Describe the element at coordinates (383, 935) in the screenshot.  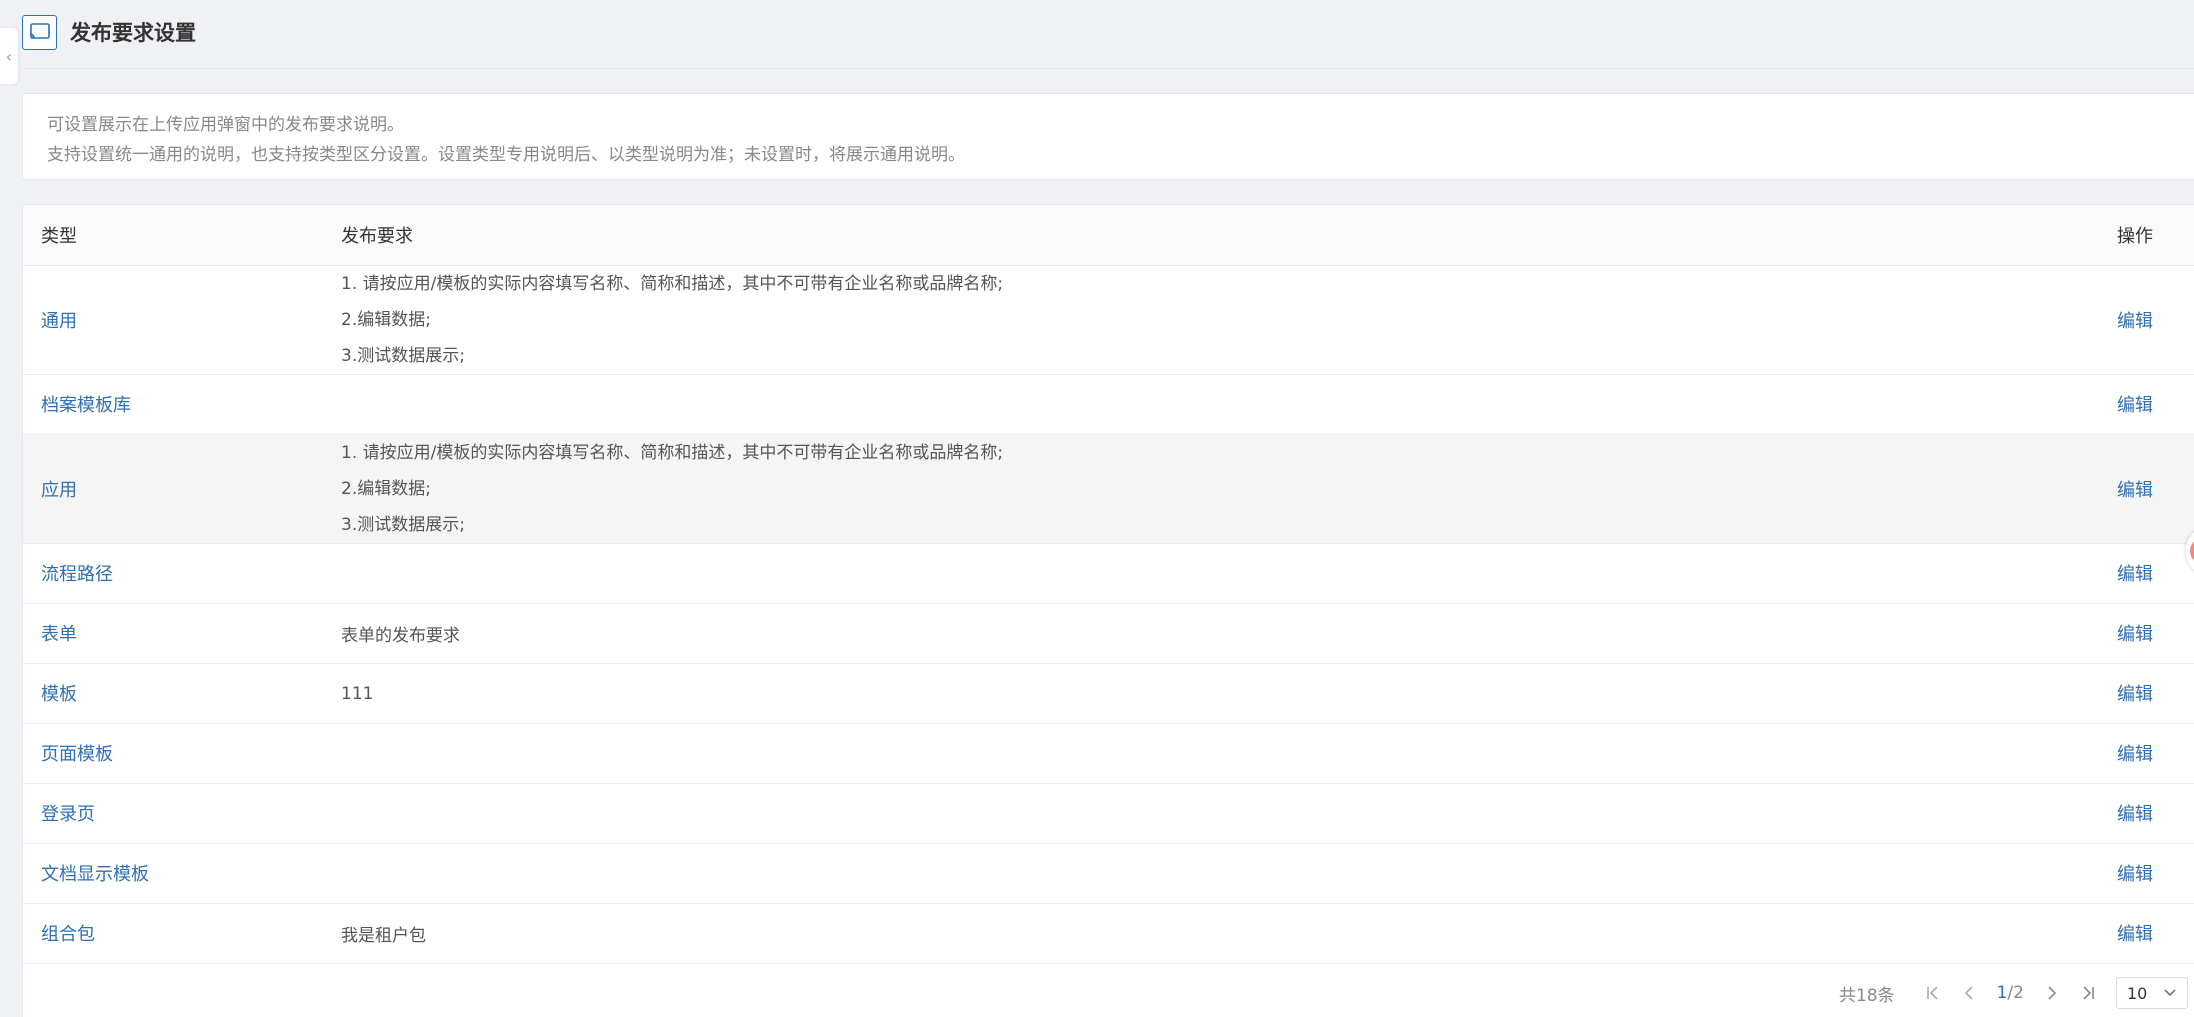
I see `requirement-text: 我是租户包` at that location.